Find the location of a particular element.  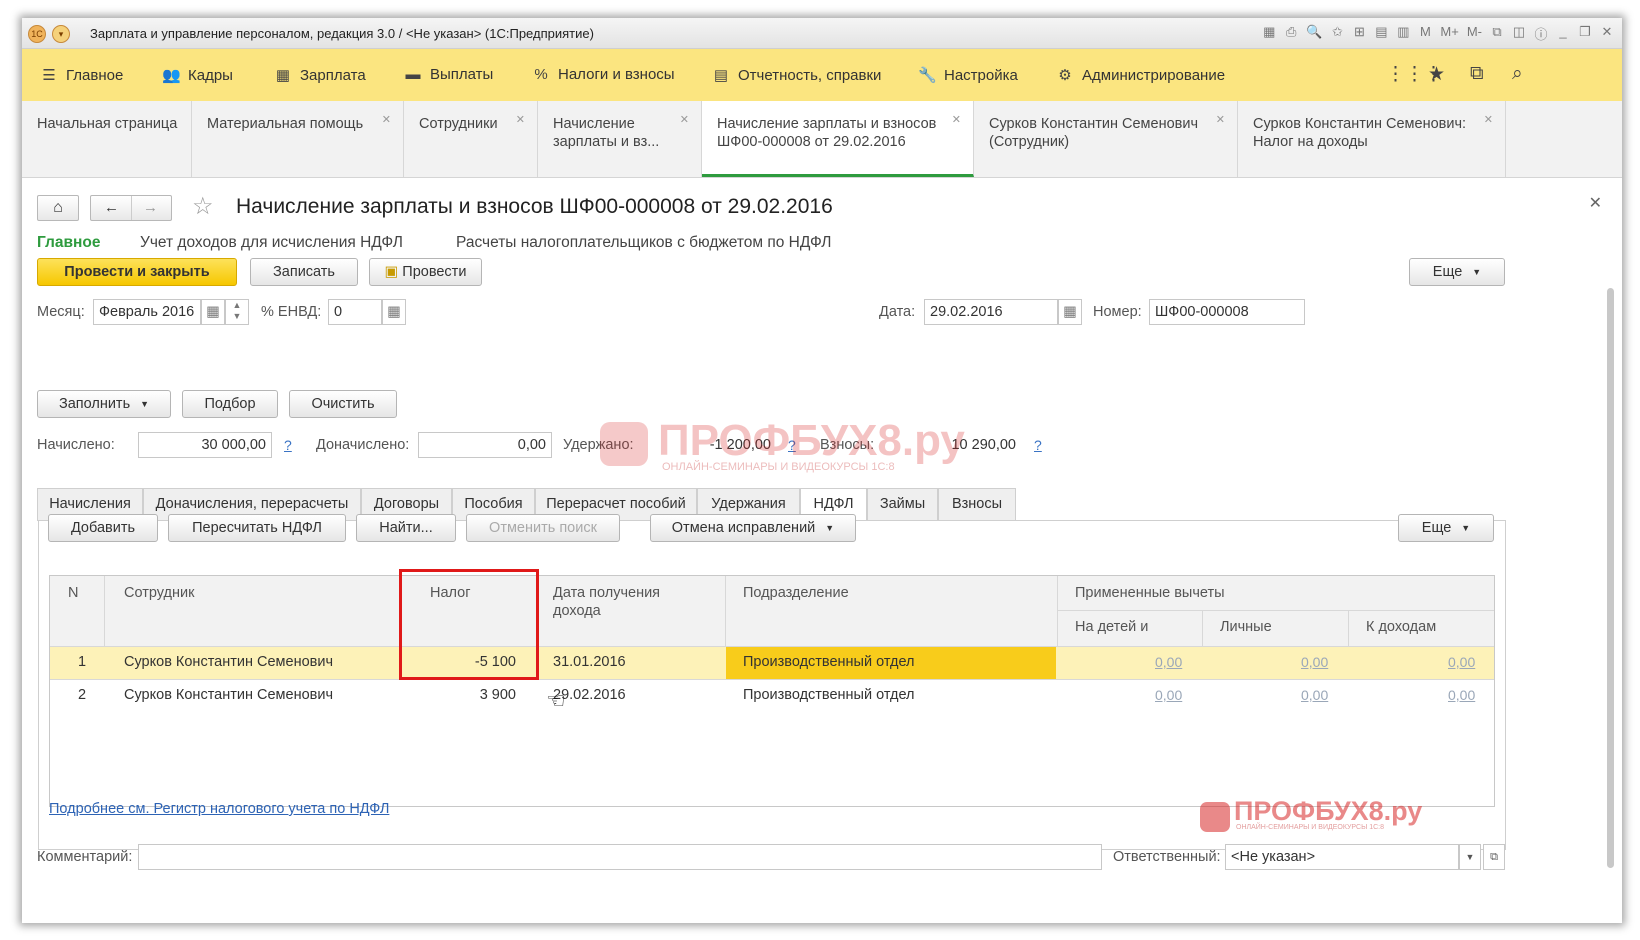

tab-employee-card: Сурков Константин Семенович (Сотрудник) ✕ is located at coordinates (1106, 139).